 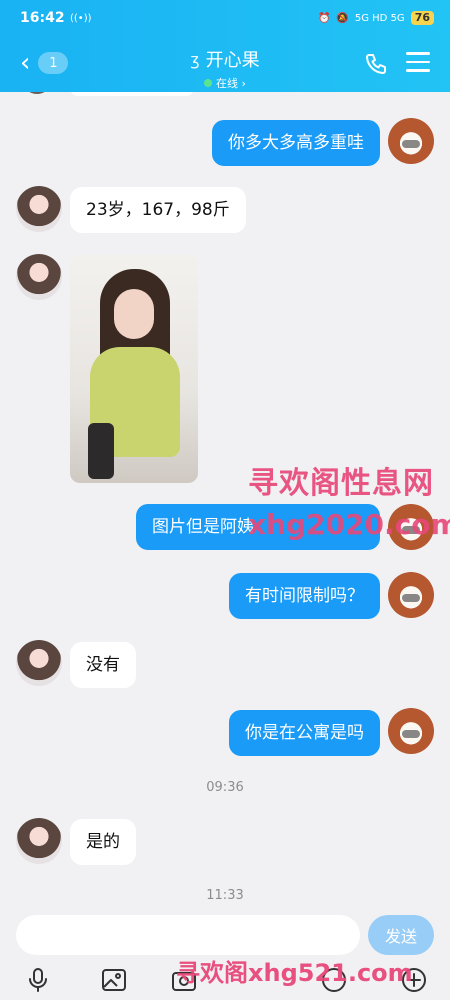 I want to click on message-bubble-sent: 你是在公寓是吗, so click(x=304, y=733).